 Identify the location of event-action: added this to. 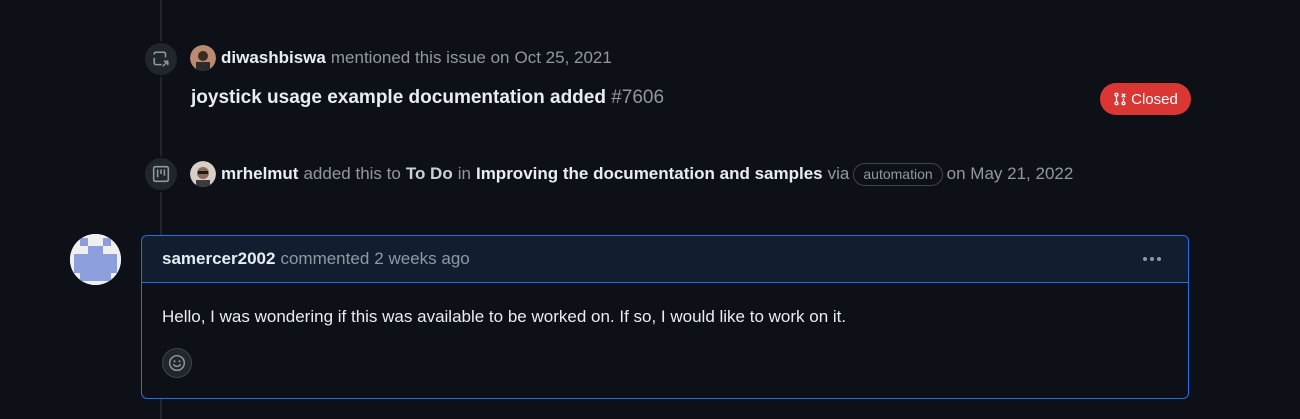
(352, 173).